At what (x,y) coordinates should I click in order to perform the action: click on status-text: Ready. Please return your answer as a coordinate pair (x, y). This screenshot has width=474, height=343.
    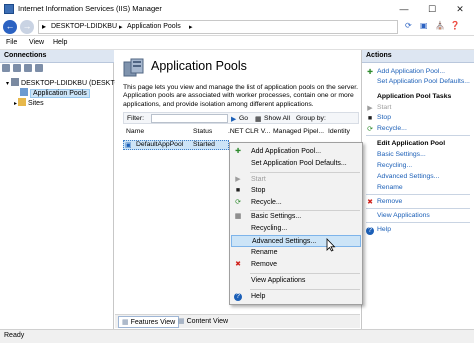
    Looking at the image, I should click on (14, 335).